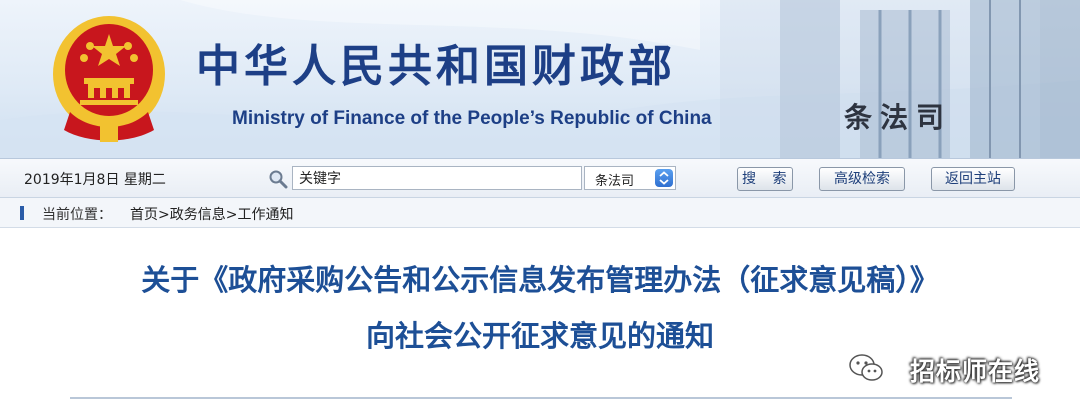  What do you see at coordinates (22, 213) in the screenshot?
I see `breadcrumb-marker` at bounding box center [22, 213].